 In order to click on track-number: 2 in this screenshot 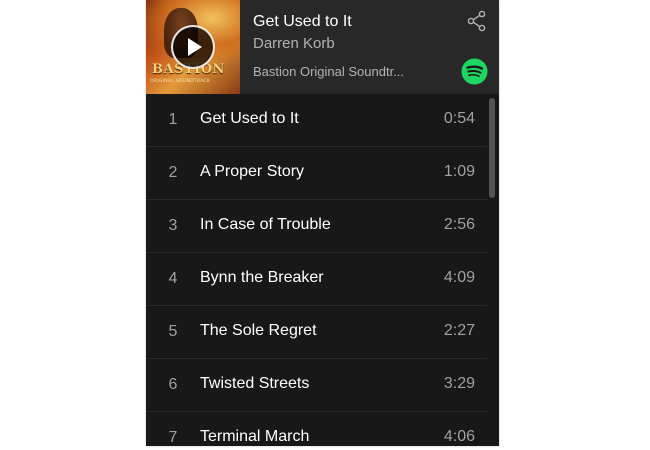, I will do `click(173, 172)`.